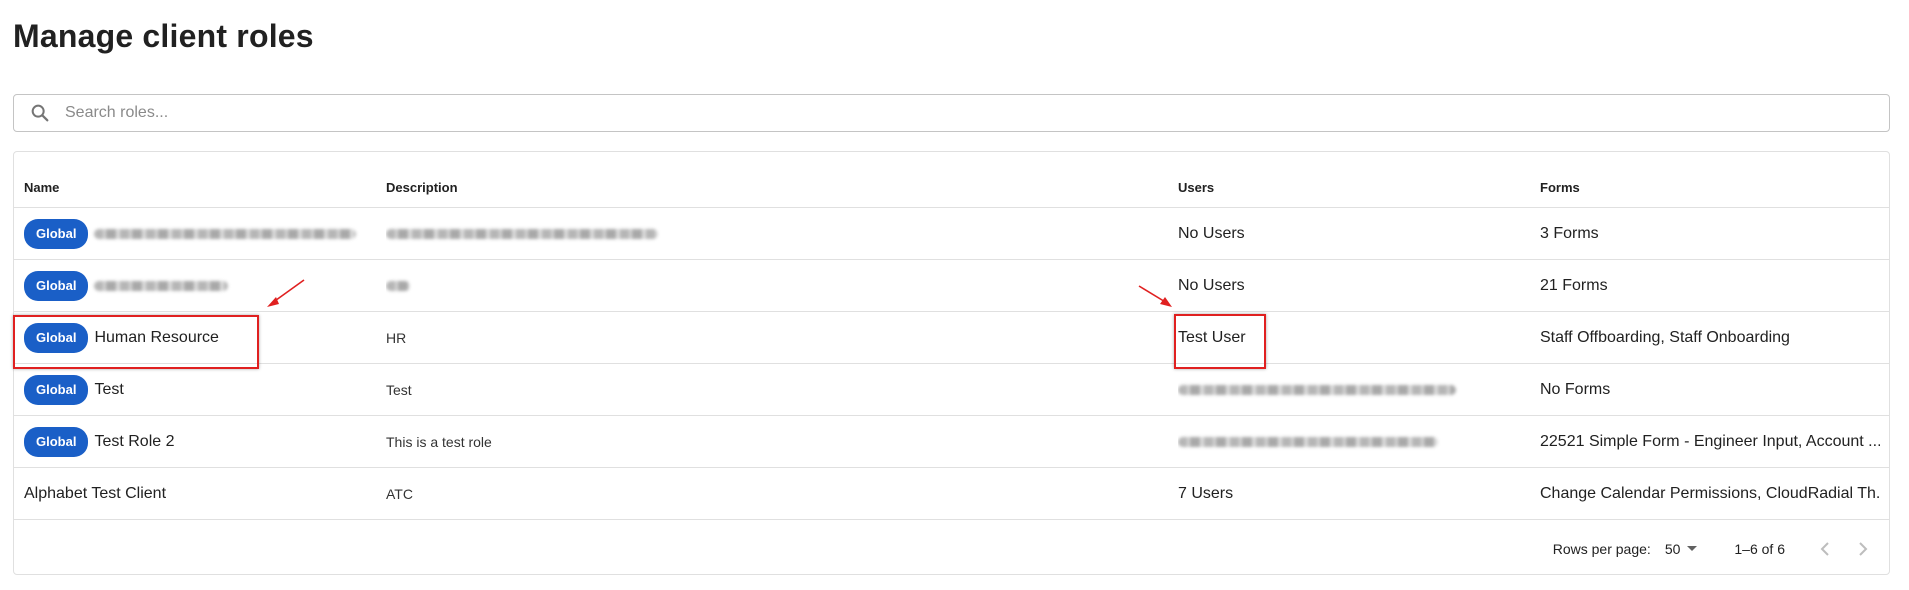 The width and height of the screenshot is (1909, 590). What do you see at coordinates (951, 390) in the screenshot?
I see `table-row: Global Test Test No Forms` at bounding box center [951, 390].